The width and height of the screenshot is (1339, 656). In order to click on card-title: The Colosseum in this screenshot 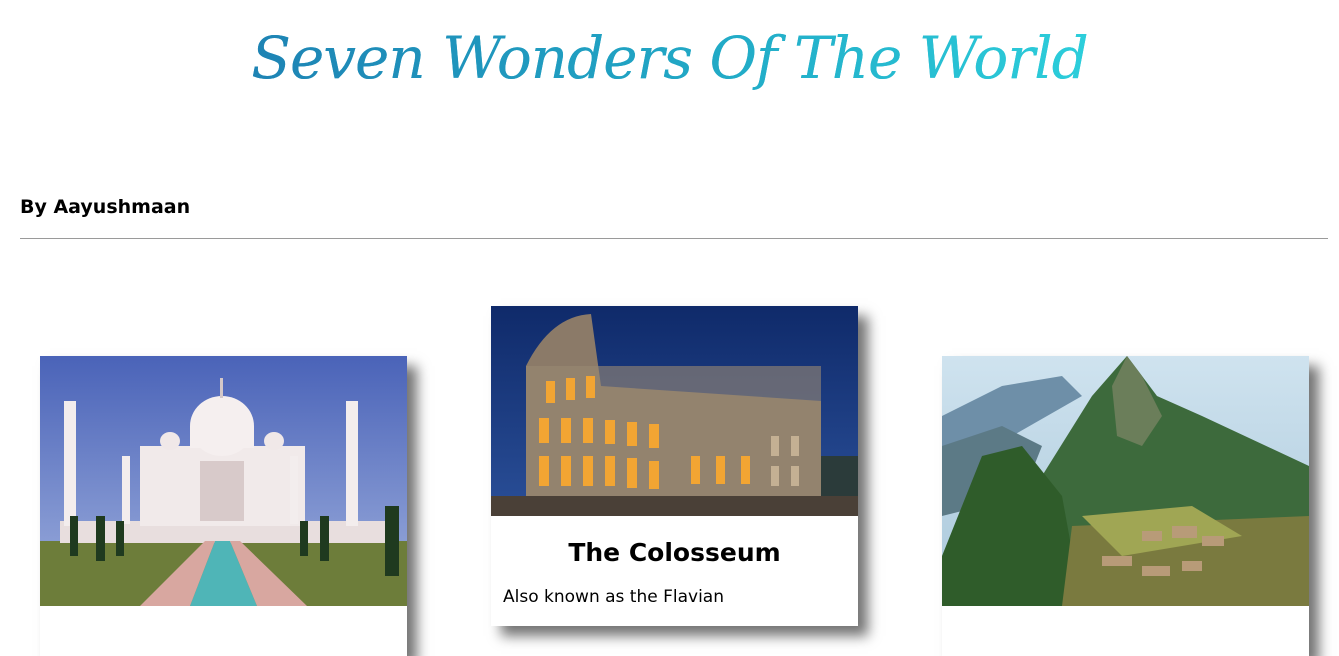, I will do `click(674, 552)`.